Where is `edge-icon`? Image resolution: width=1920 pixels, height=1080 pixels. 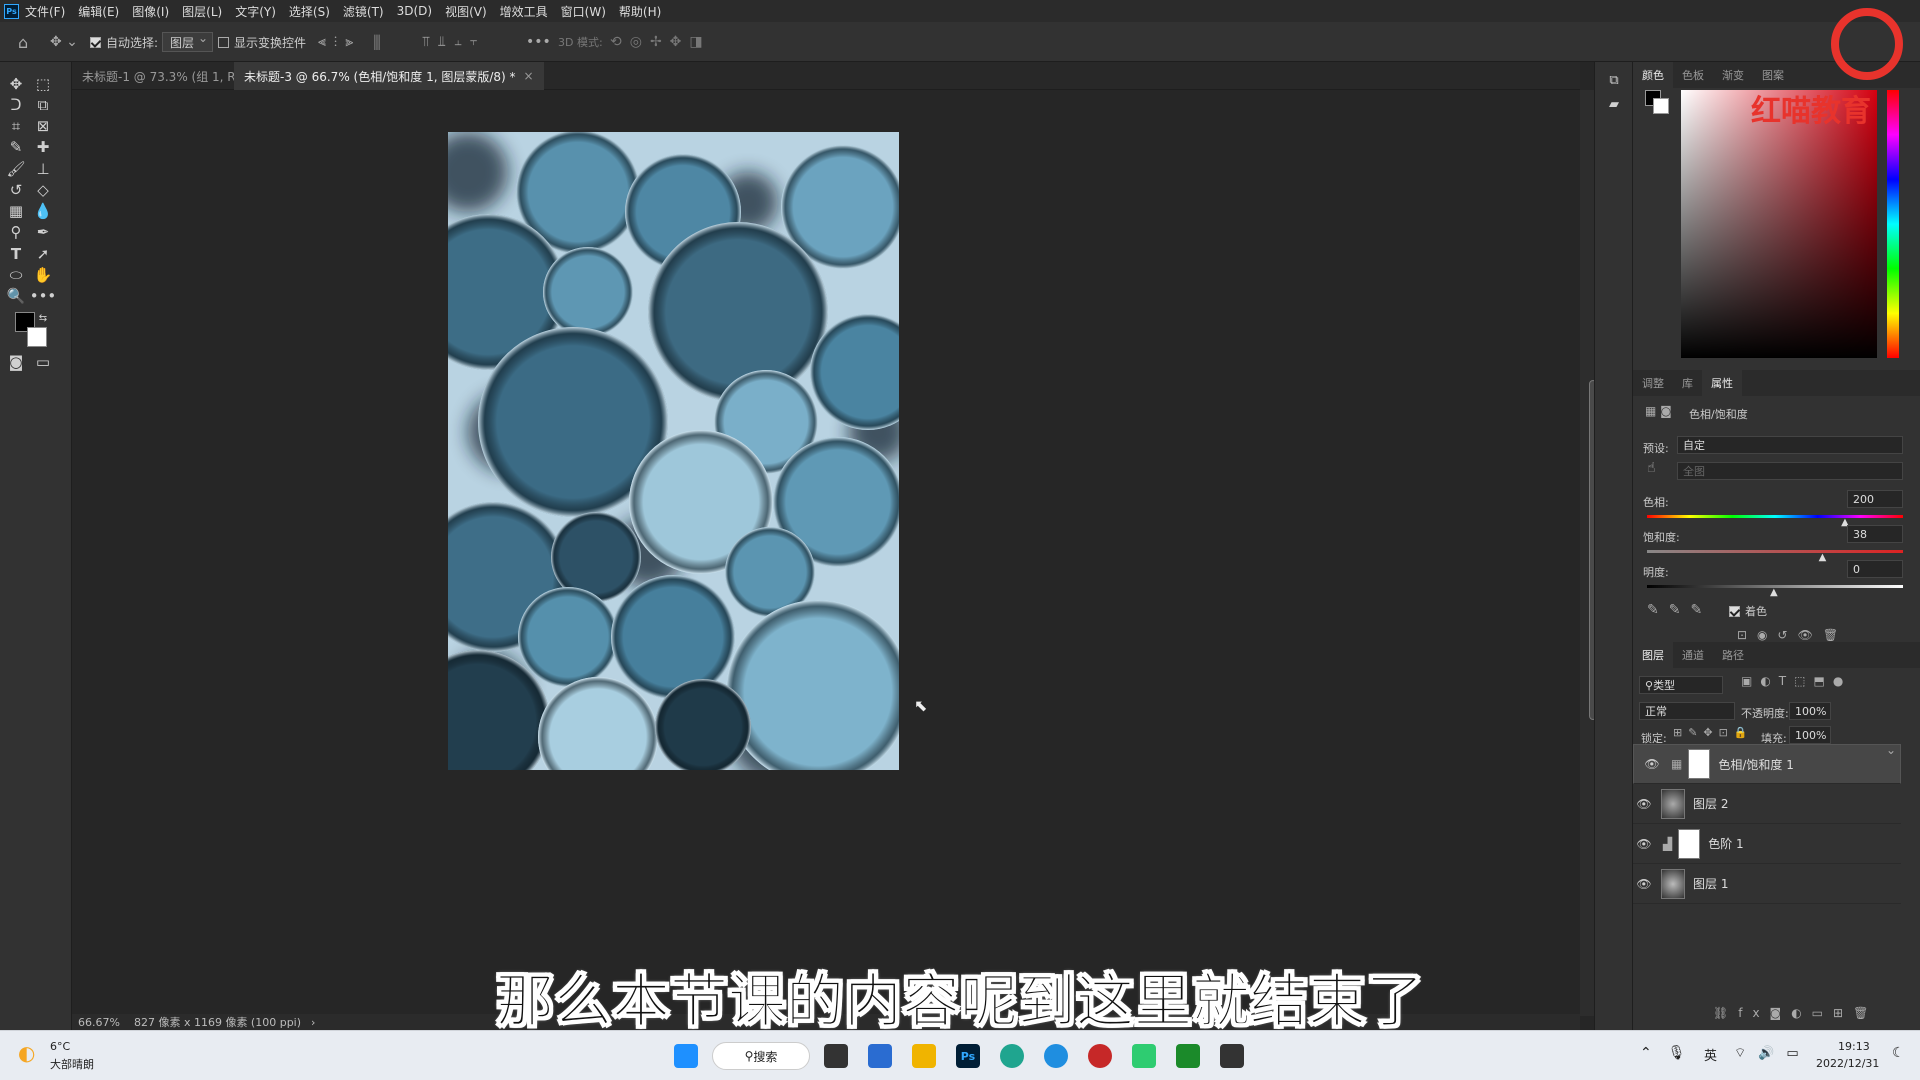
edge-icon is located at coordinates (1012, 1056).